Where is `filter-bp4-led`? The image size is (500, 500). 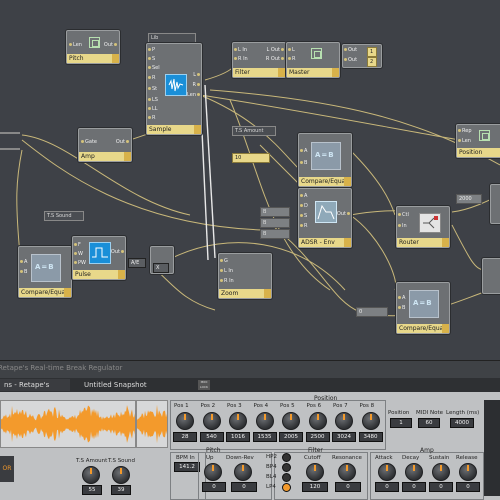
filter-bp4-led is located at coordinates (286, 467).